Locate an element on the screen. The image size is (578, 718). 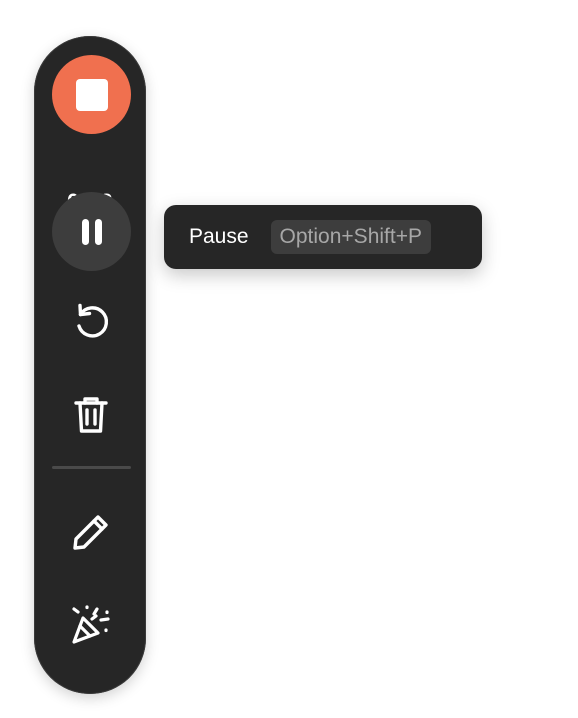
pencil-icon is located at coordinates (91, 532).